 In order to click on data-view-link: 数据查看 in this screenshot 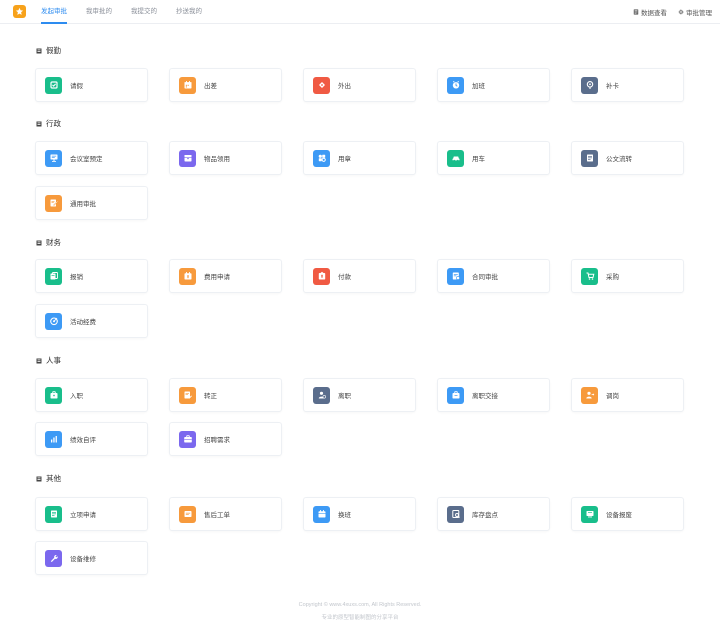, I will do `click(650, 12)`.